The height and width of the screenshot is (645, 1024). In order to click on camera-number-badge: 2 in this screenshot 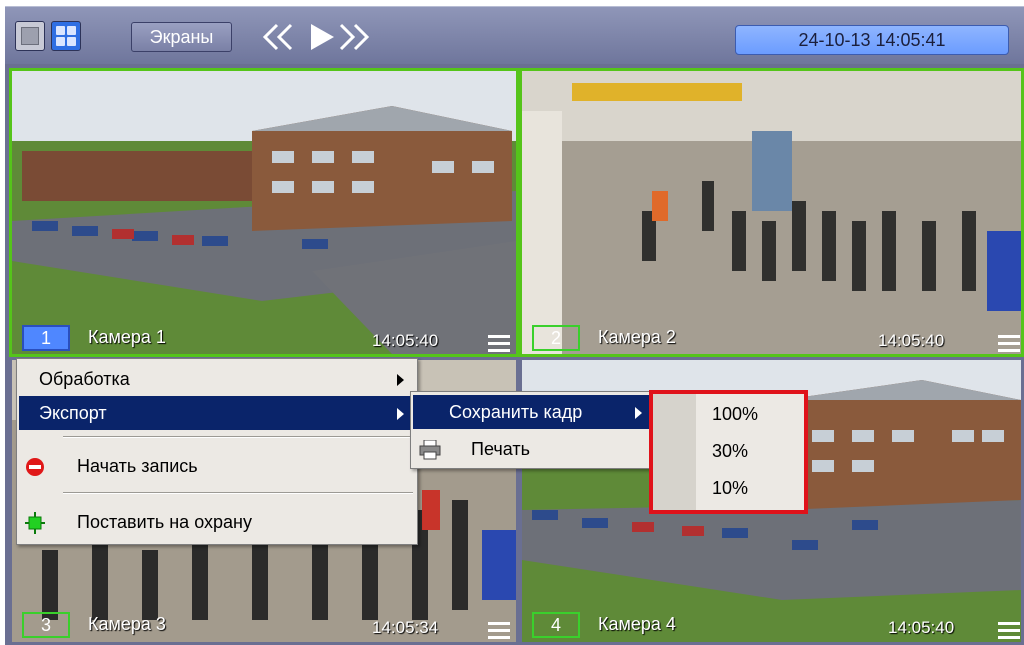, I will do `click(556, 338)`.